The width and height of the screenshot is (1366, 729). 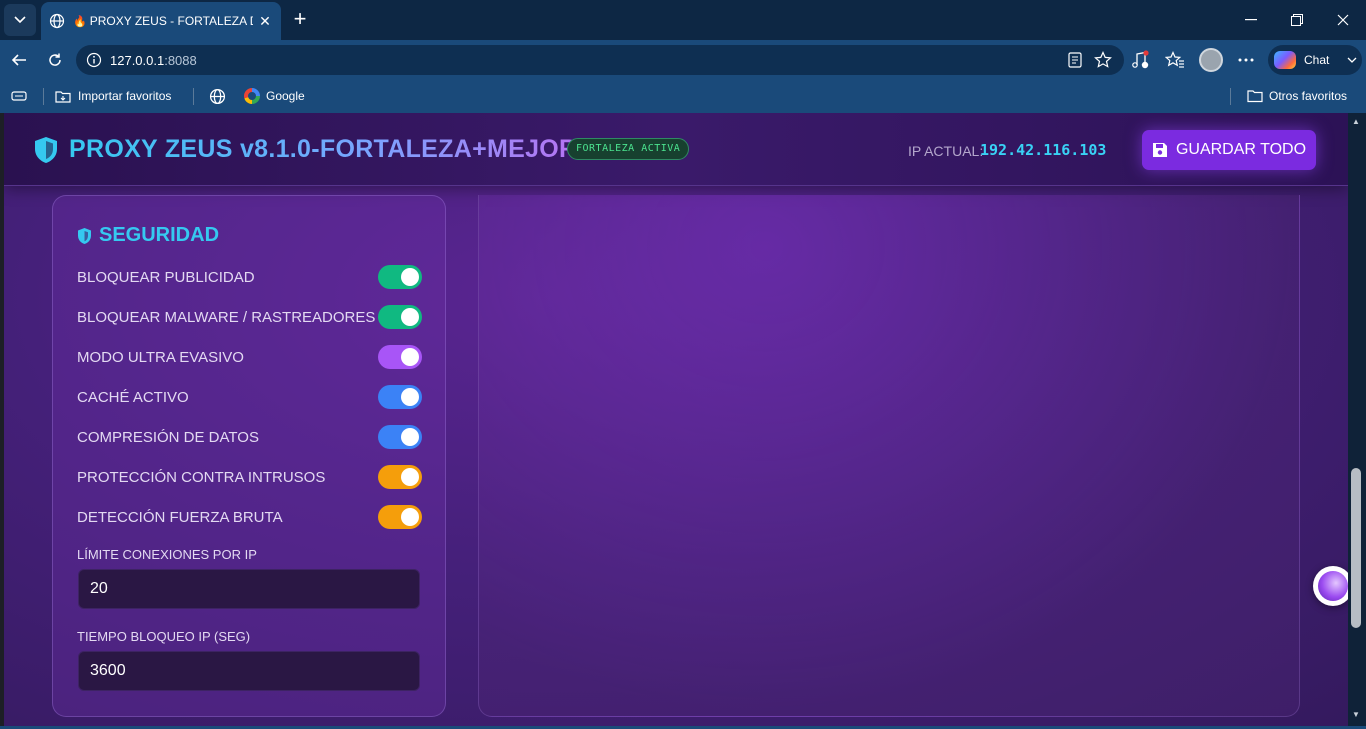 I want to click on page-scrollbar: ▲ ▼, so click(x=1357, y=419).